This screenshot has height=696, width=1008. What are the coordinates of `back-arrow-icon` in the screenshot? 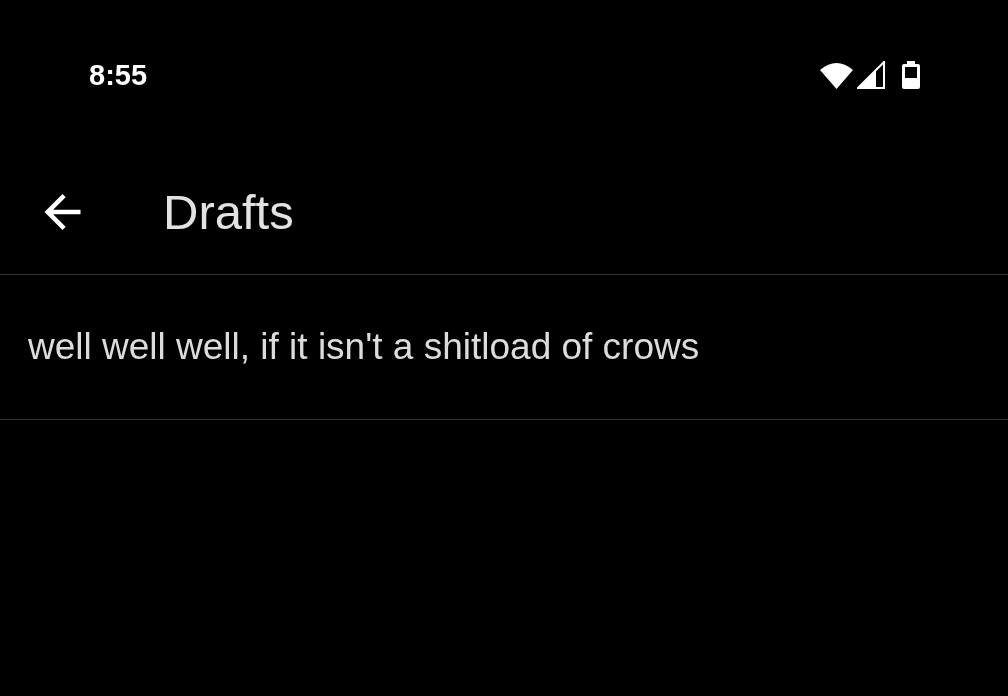 It's located at (62, 212).